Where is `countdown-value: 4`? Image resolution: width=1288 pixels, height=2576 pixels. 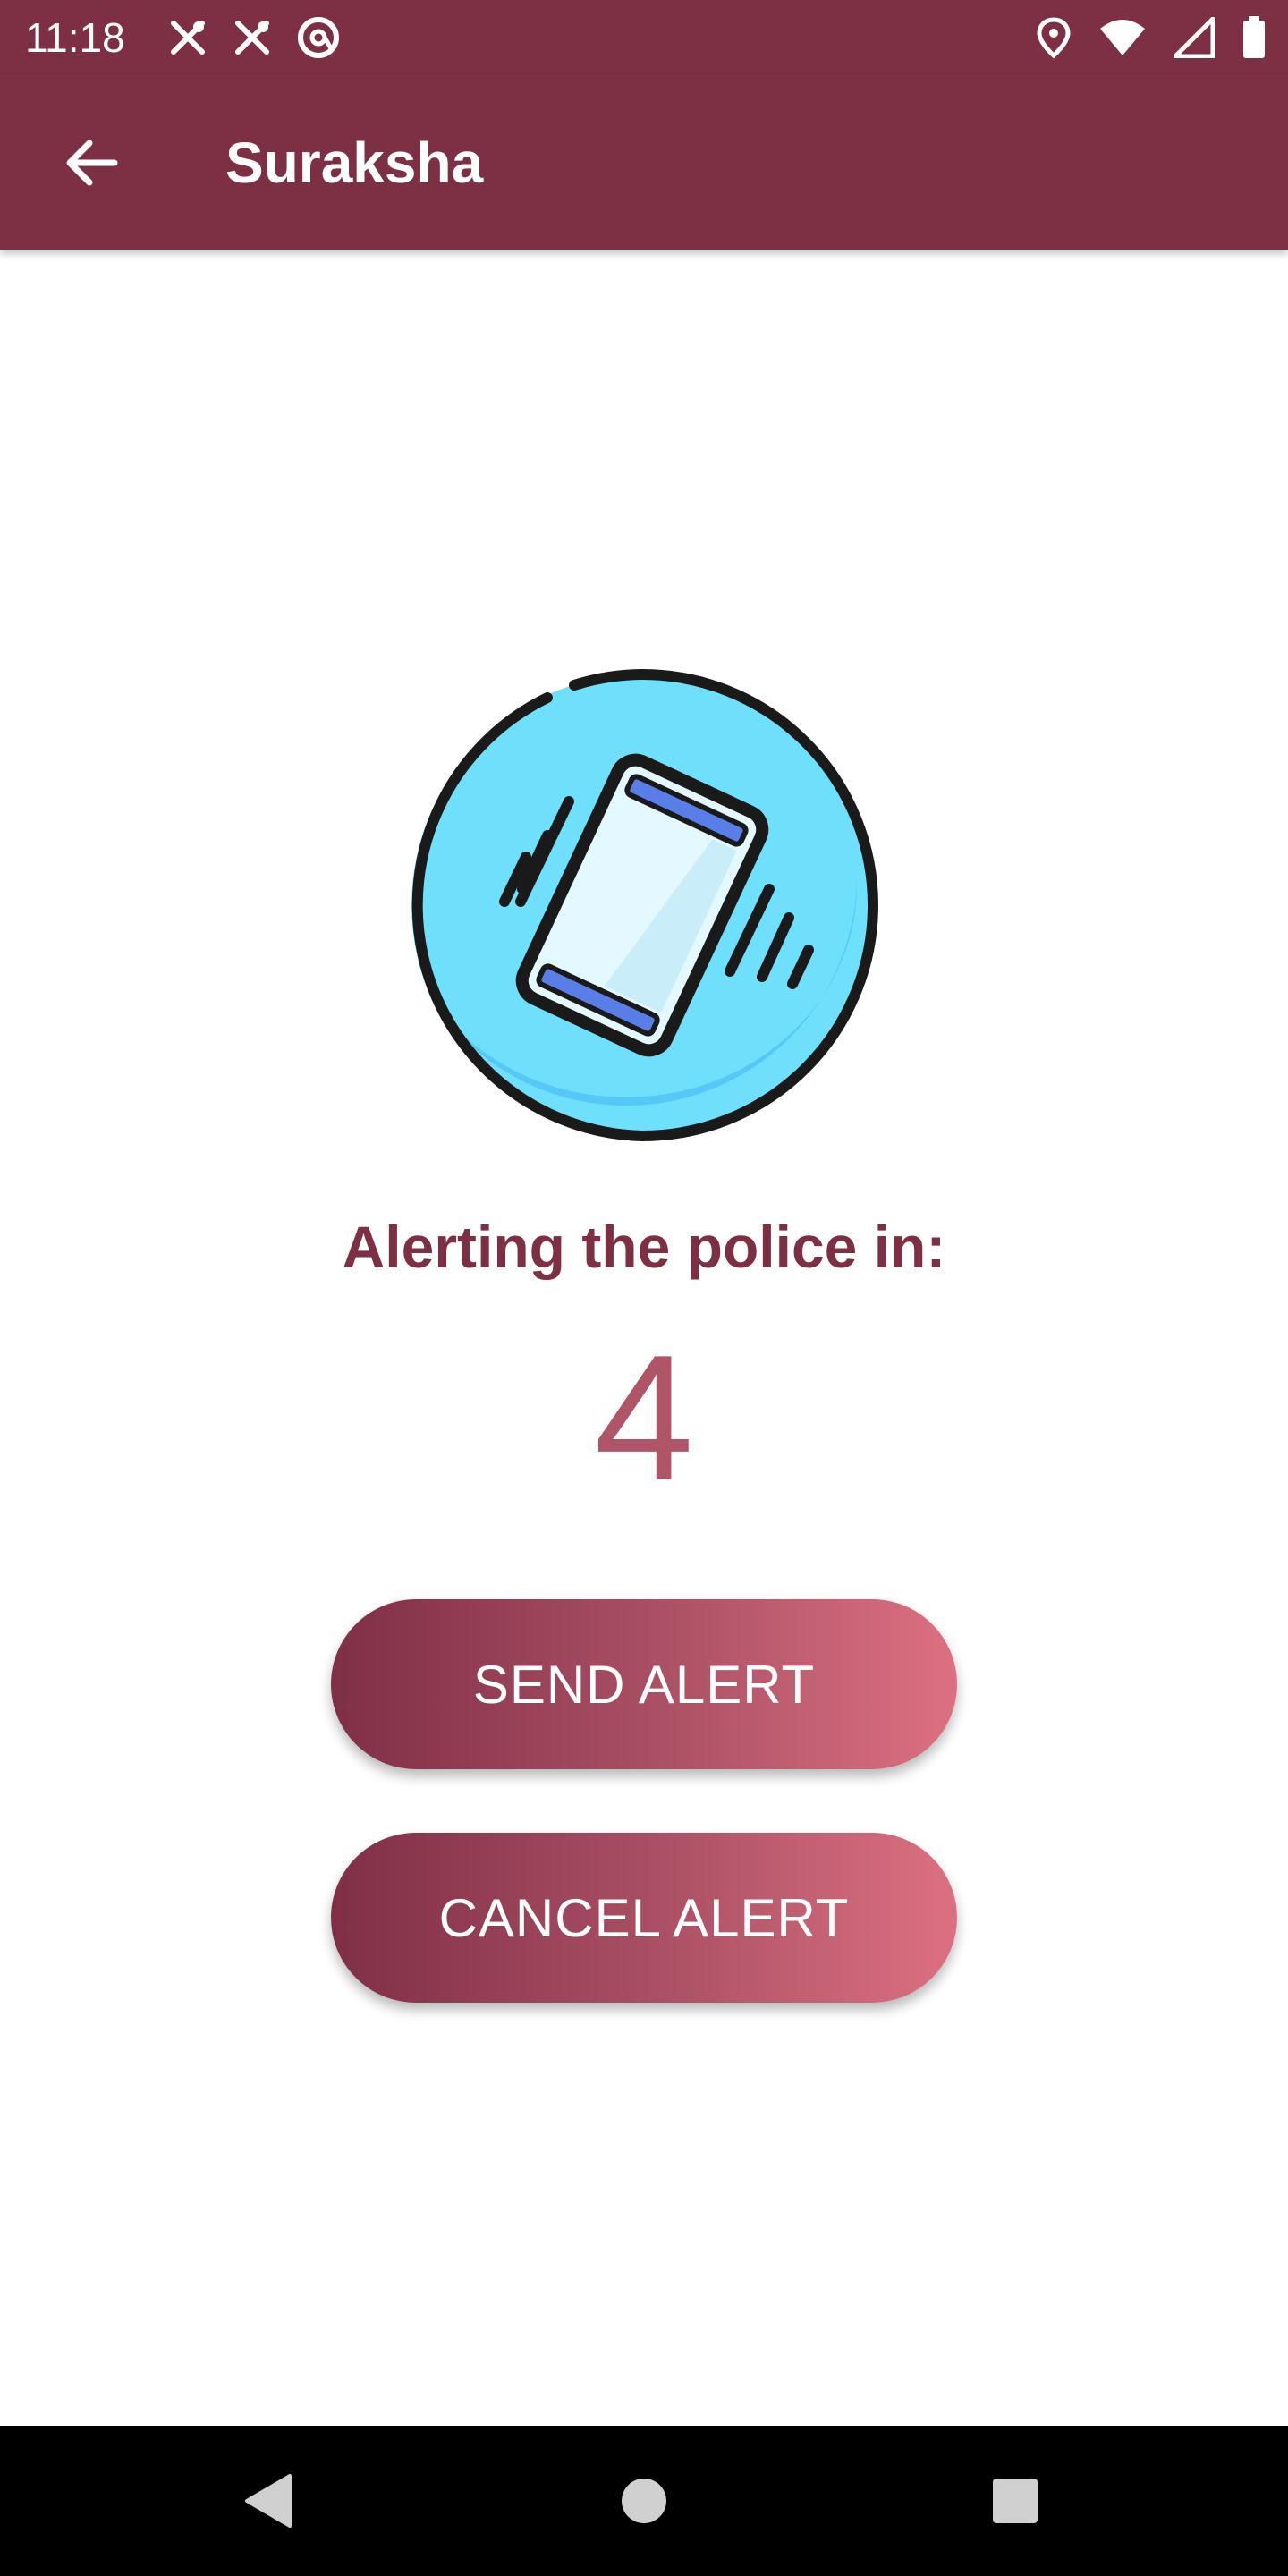 countdown-value: 4 is located at coordinates (644, 1418).